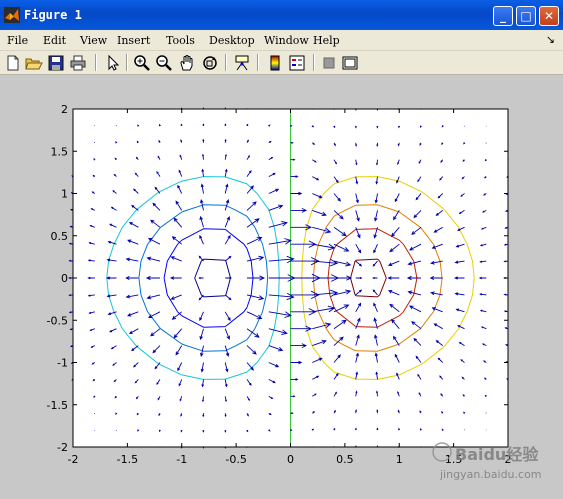  What do you see at coordinates (326, 40) in the screenshot?
I see `menu-help: Help` at bounding box center [326, 40].